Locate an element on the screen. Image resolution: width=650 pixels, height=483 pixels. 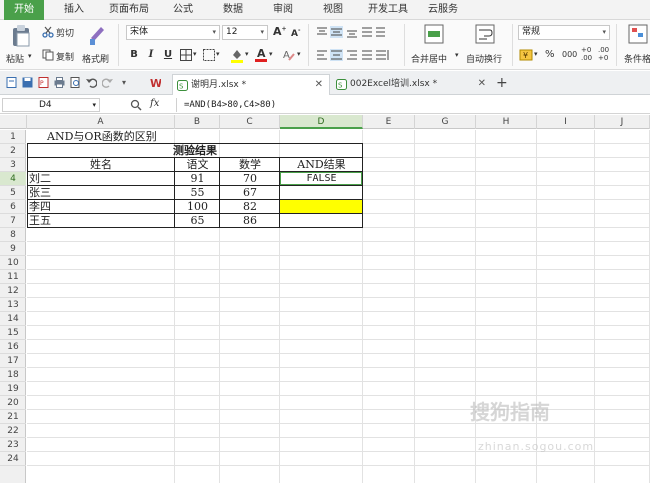
cell-name: 刘二 is located at coordinates (101, 179).